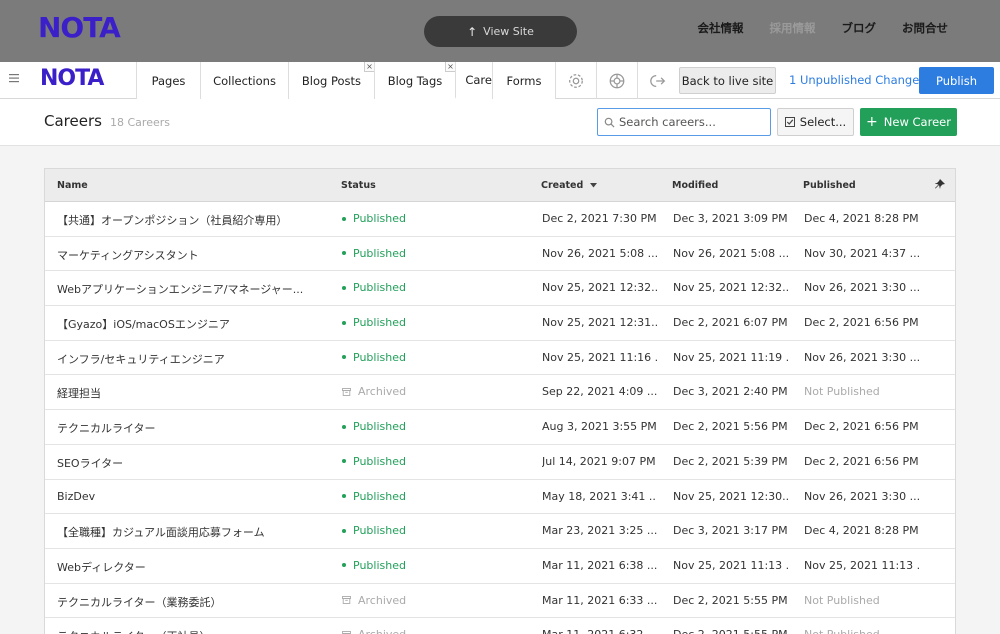 This screenshot has height=634, width=1000. I want to click on search-box, so click(684, 122).